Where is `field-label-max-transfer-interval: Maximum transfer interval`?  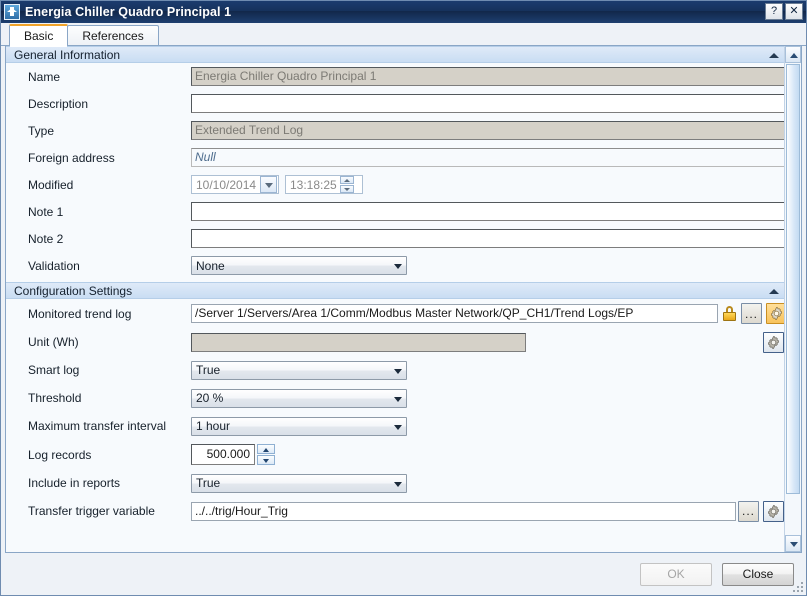 field-label-max-transfer-interval: Maximum transfer interval is located at coordinates (97, 426).